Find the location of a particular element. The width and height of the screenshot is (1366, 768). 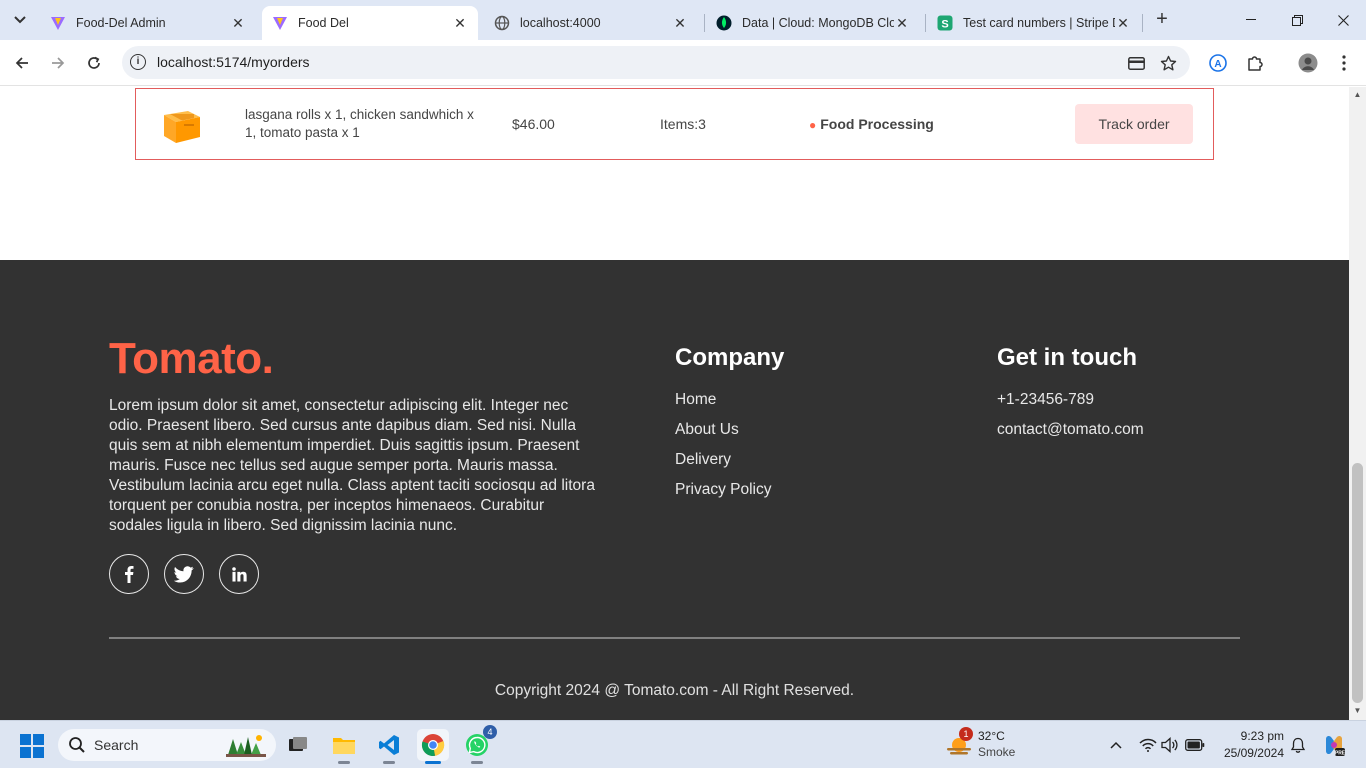

tab-title: Test card numbers | Stripe D is located at coordinates (1039, 23).